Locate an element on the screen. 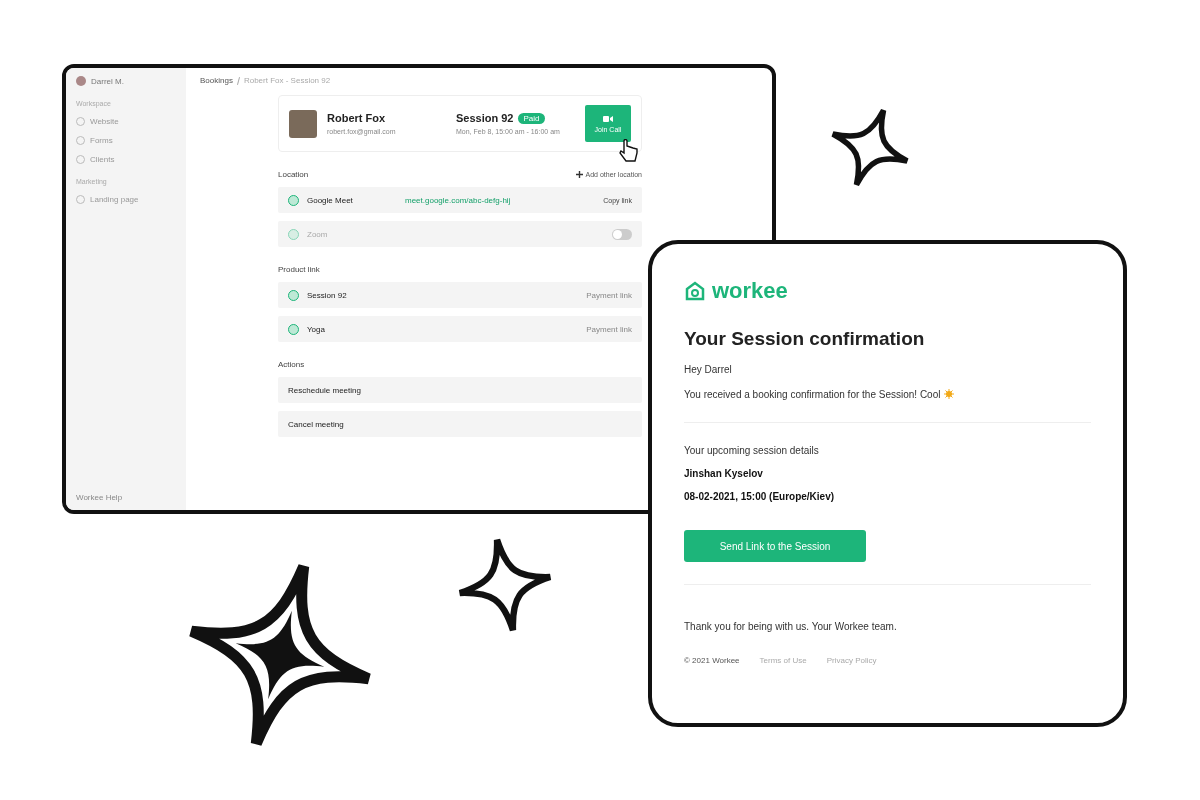  hand-cursor-icon is located at coordinates (629, 151).